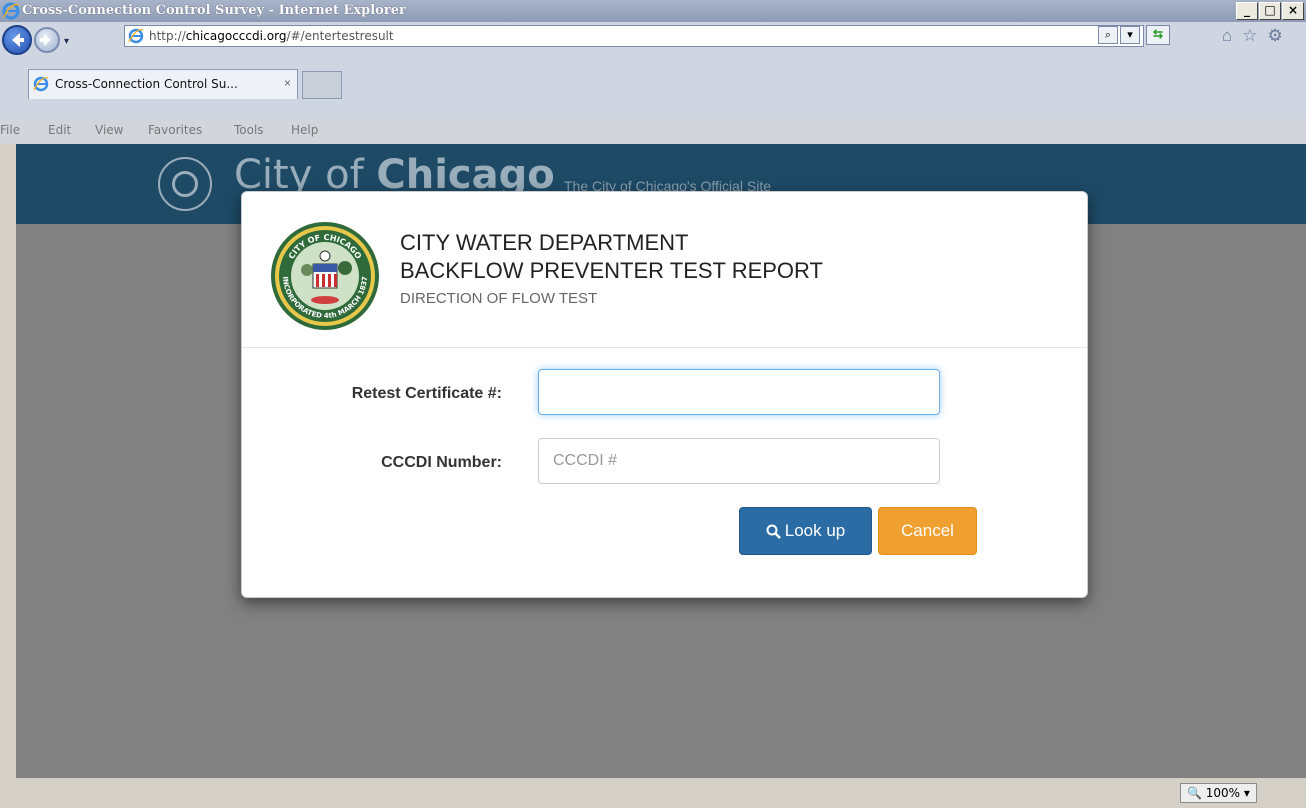 Image resolution: width=1306 pixels, height=808 pixels. Describe the element at coordinates (109, 130) in the screenshot. I see `menu-view: View` at that location.